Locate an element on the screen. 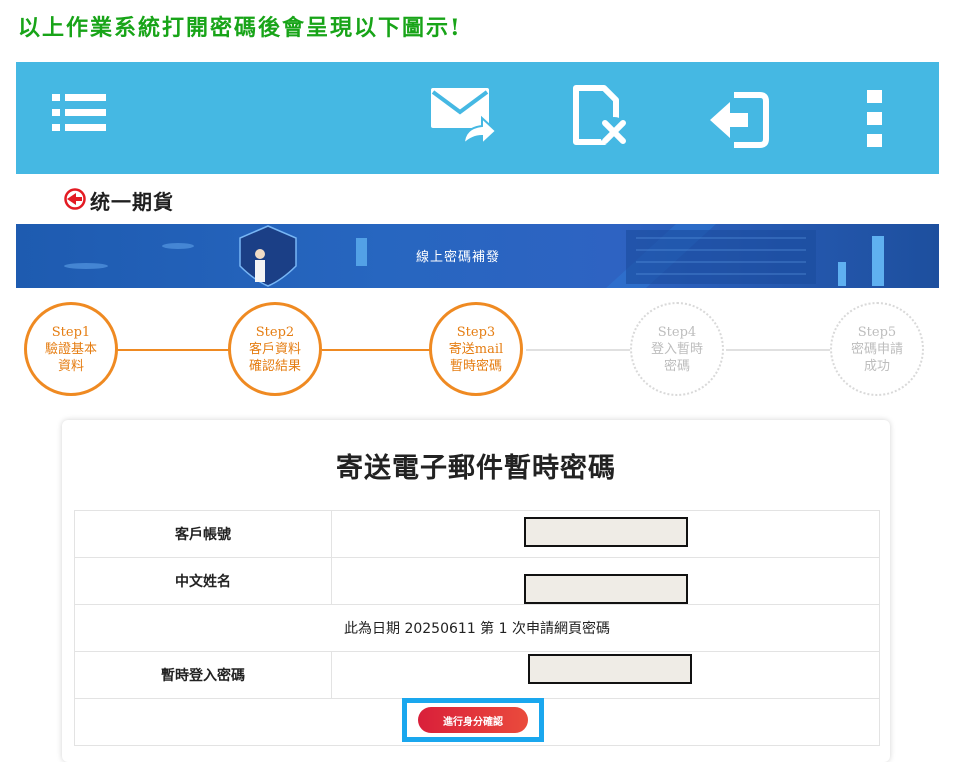 This screenshot has width=955, height=771. step-1: Step1 驗證基本 資料 is located at coordinates (71, 349).